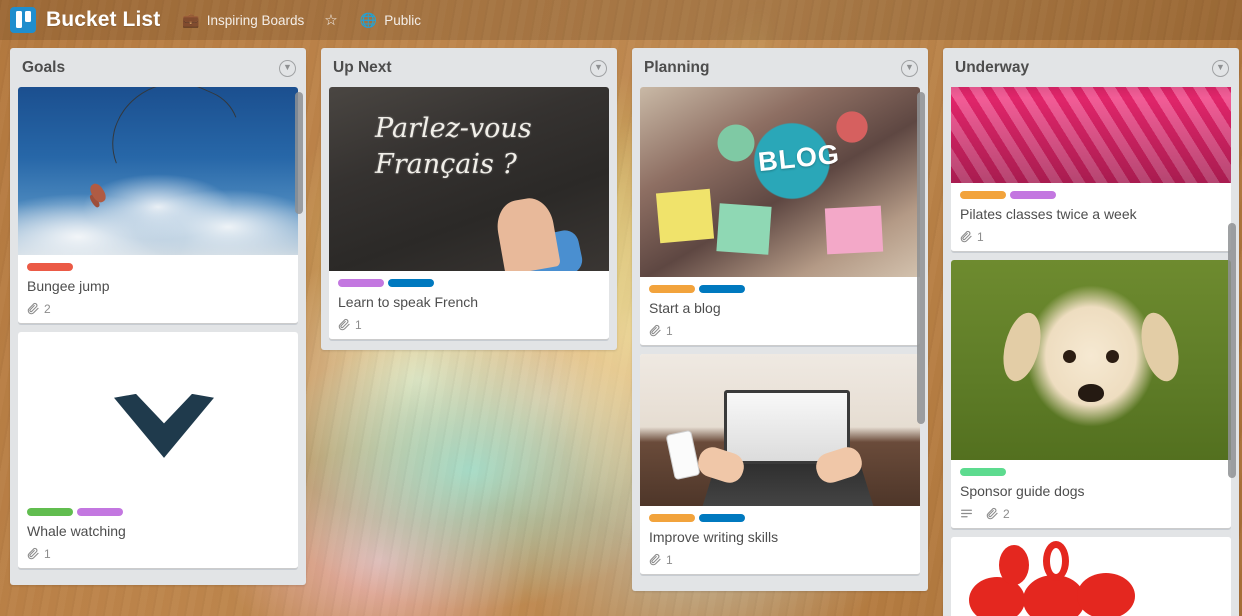 The image size is (1242, 616). I want to click on label-red, so click(50, 267).